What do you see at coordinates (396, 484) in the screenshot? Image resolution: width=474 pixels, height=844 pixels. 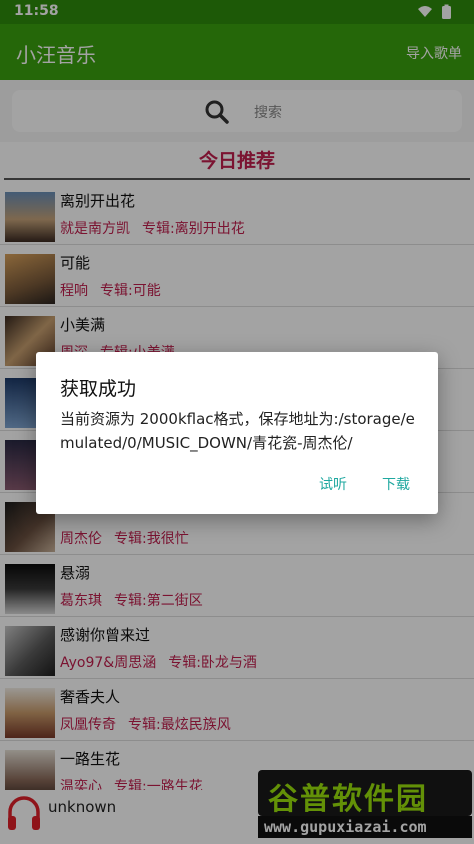 I see `download-button: 下载` at bounding box center [396, 484].